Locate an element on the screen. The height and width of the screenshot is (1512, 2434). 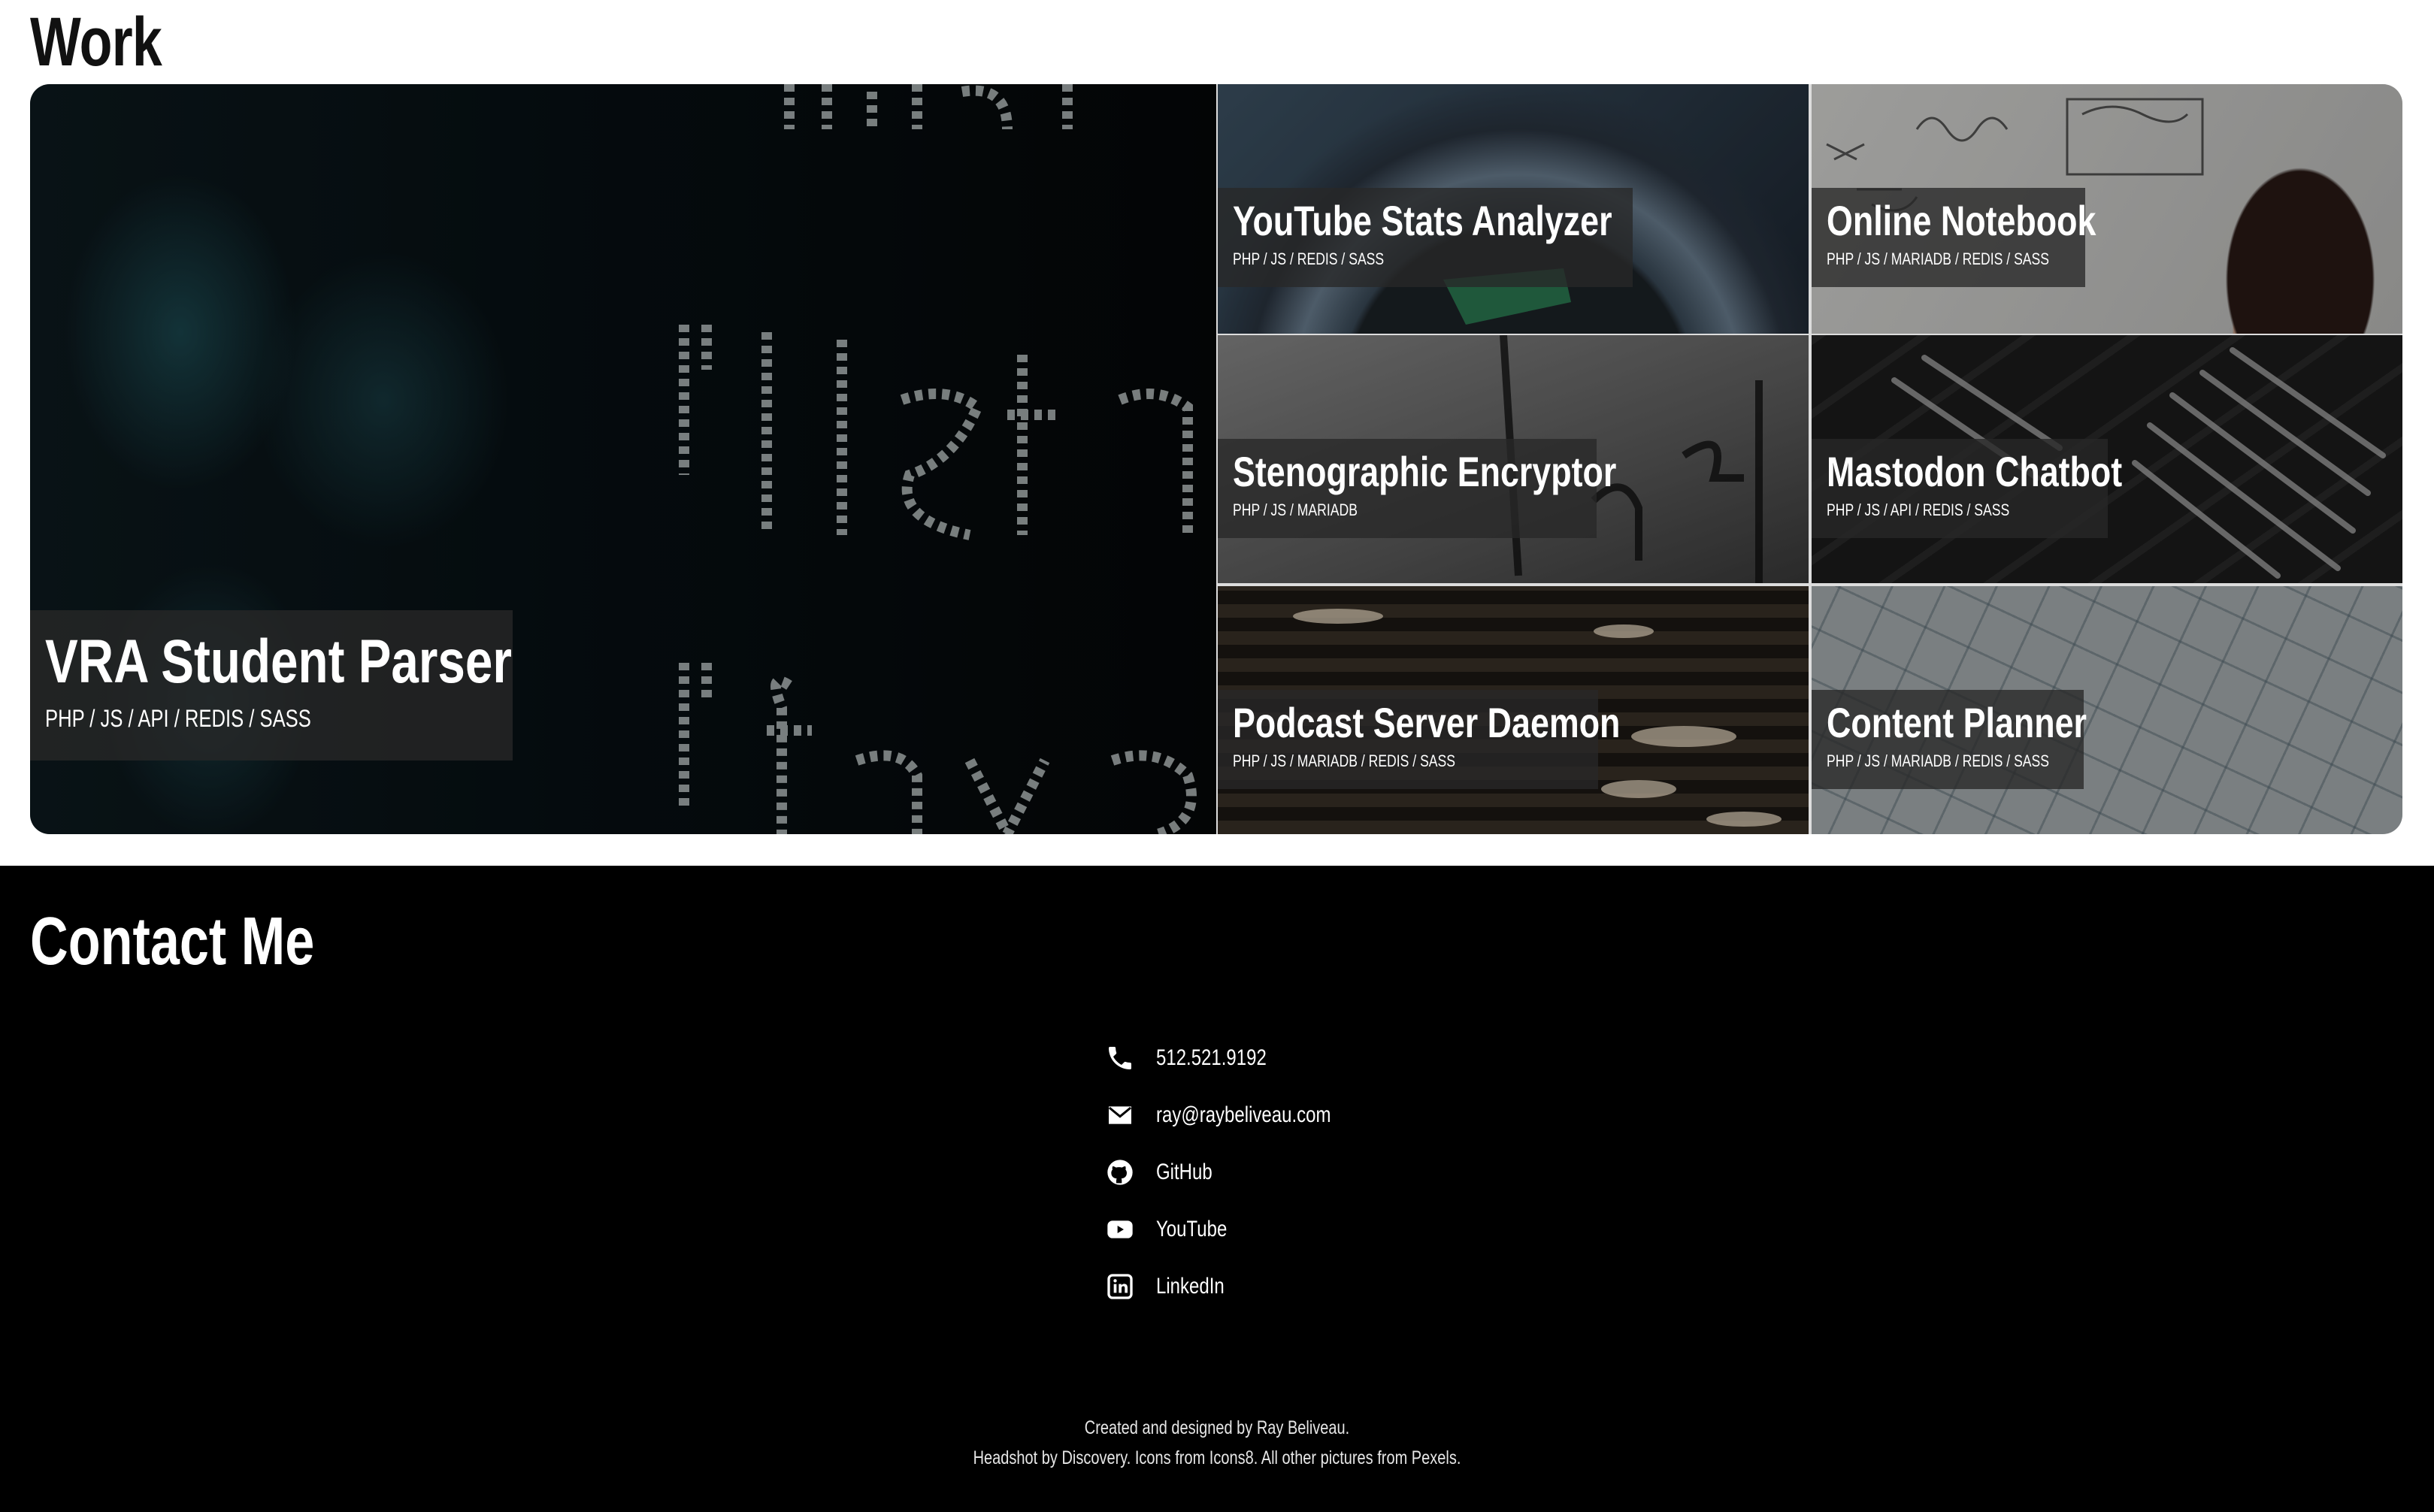
contact-youtube-label: YouTube is located at coordinates (1192, 1229).